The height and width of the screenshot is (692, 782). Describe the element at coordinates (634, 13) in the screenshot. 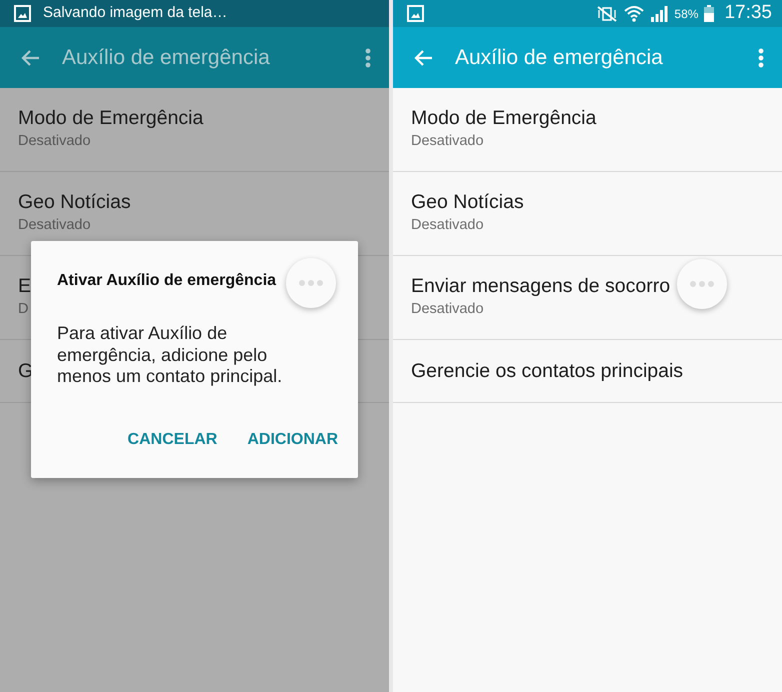

I see `wifi-icon` at that location.